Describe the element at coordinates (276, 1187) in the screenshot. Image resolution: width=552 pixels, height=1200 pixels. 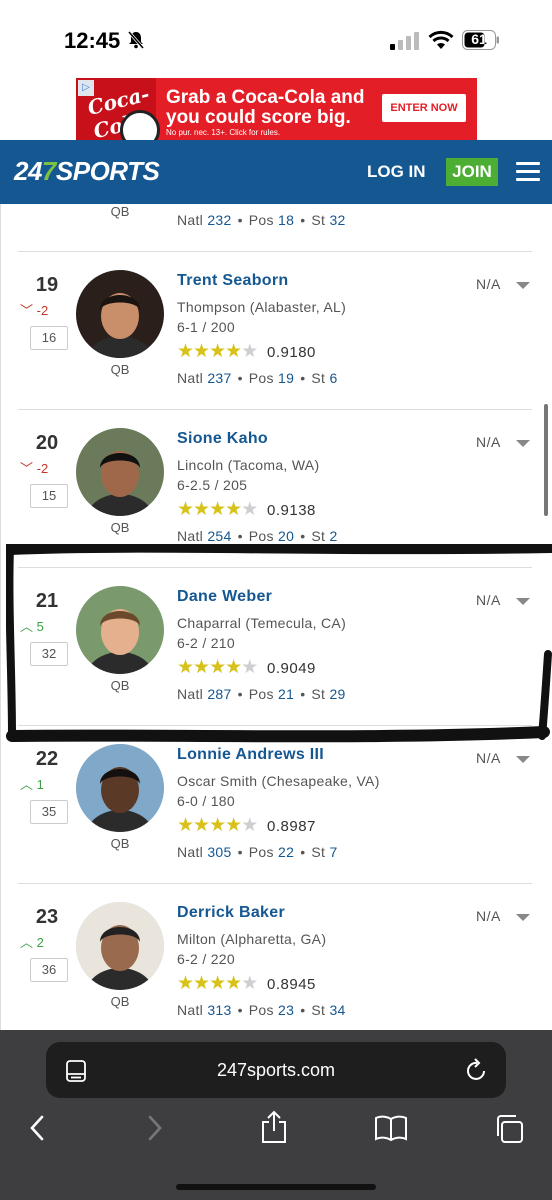
I see `home-indicator` at that location.